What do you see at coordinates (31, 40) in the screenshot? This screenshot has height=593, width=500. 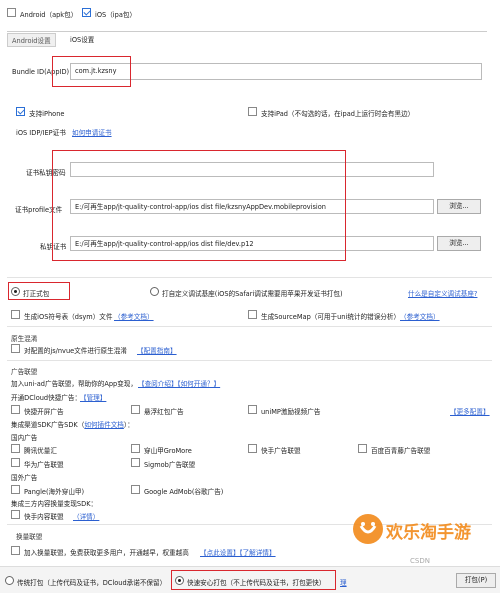 I see `tab-android-settings: Android设置` at bounding box center [31, 40].